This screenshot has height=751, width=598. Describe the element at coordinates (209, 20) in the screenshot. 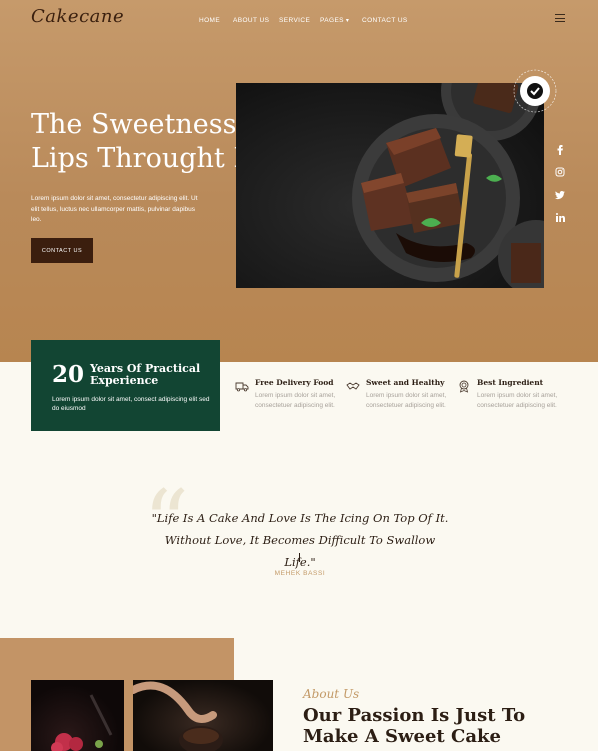

I see `nav-home: HOME` at that location.